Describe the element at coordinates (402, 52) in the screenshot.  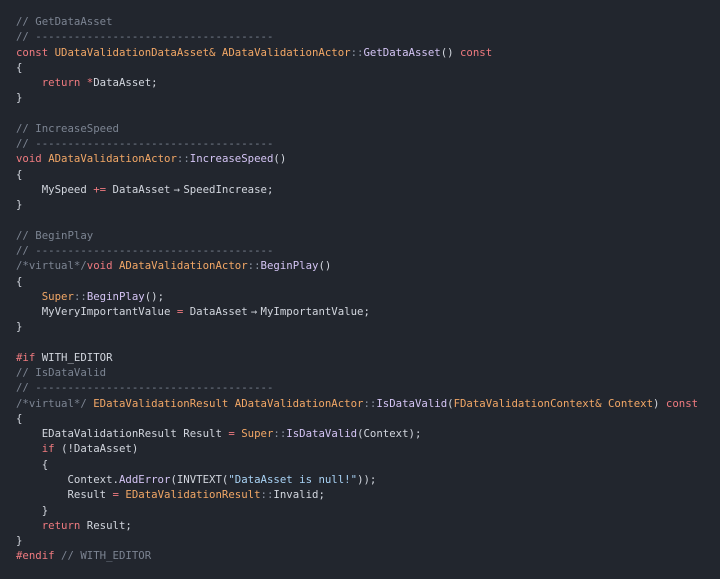
I see `code-token: GetDataAsset` at that location.